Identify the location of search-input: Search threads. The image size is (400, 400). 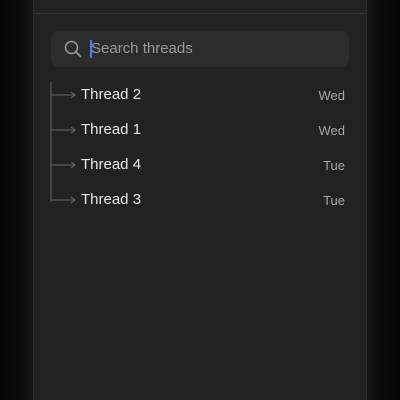
(142, 49).